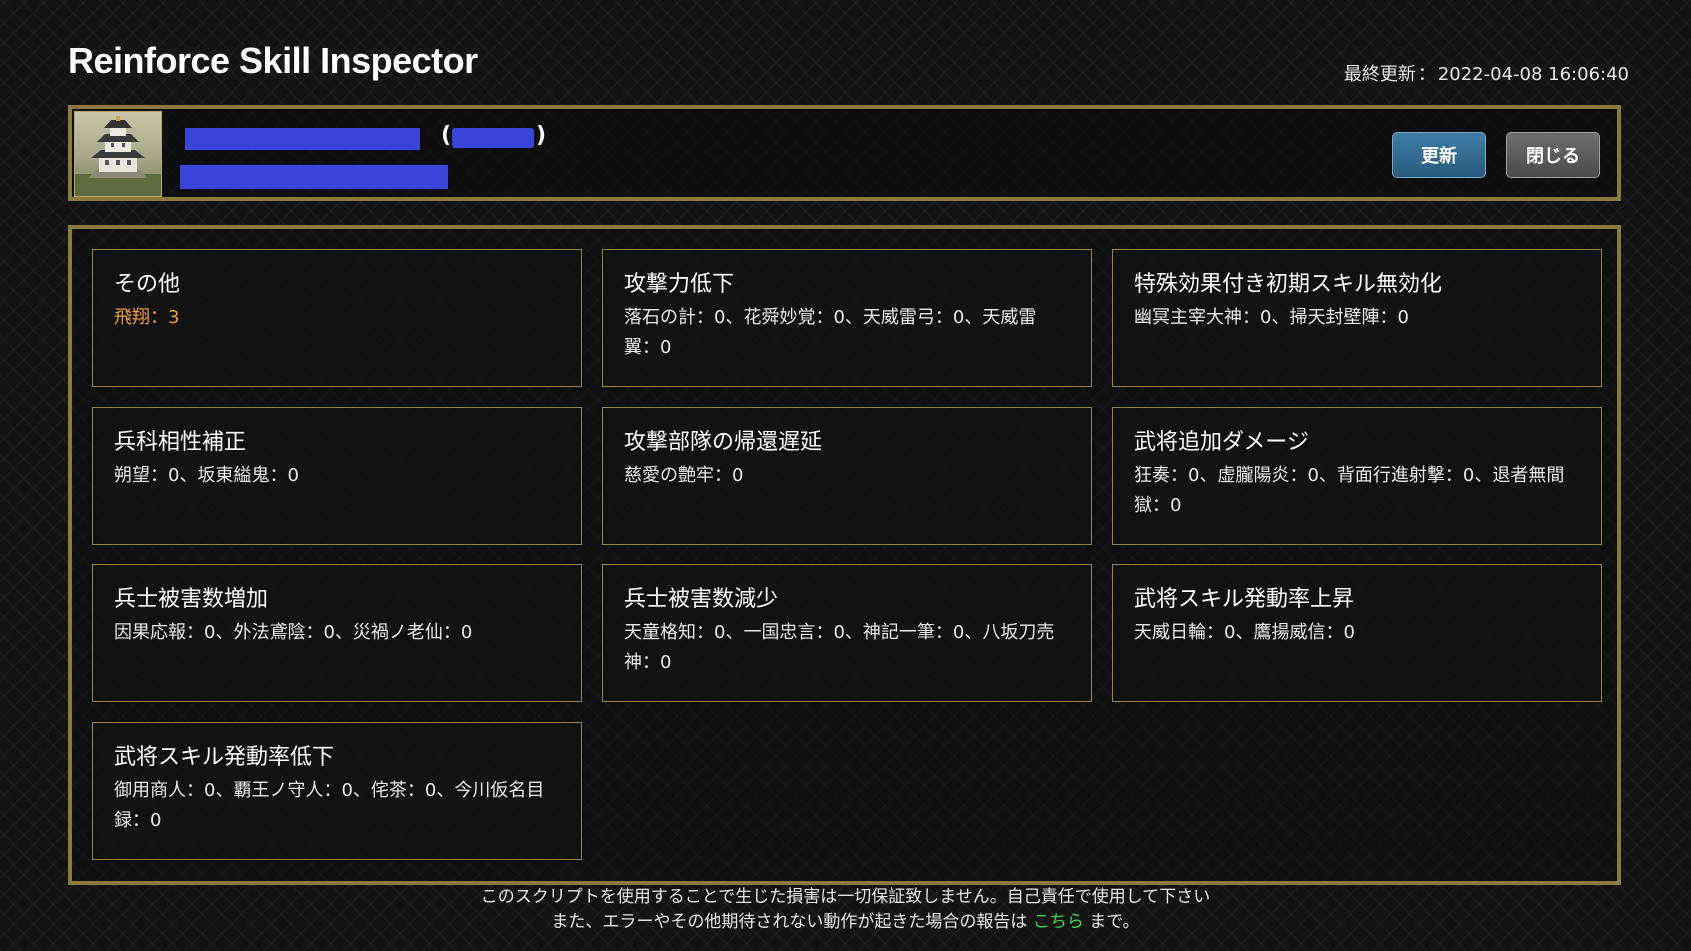  What do you see at coordinates (844, 153) in the screenshot?
I see `header-panel: ( ) 更新 閉じる` at bounding box center [844, 153].